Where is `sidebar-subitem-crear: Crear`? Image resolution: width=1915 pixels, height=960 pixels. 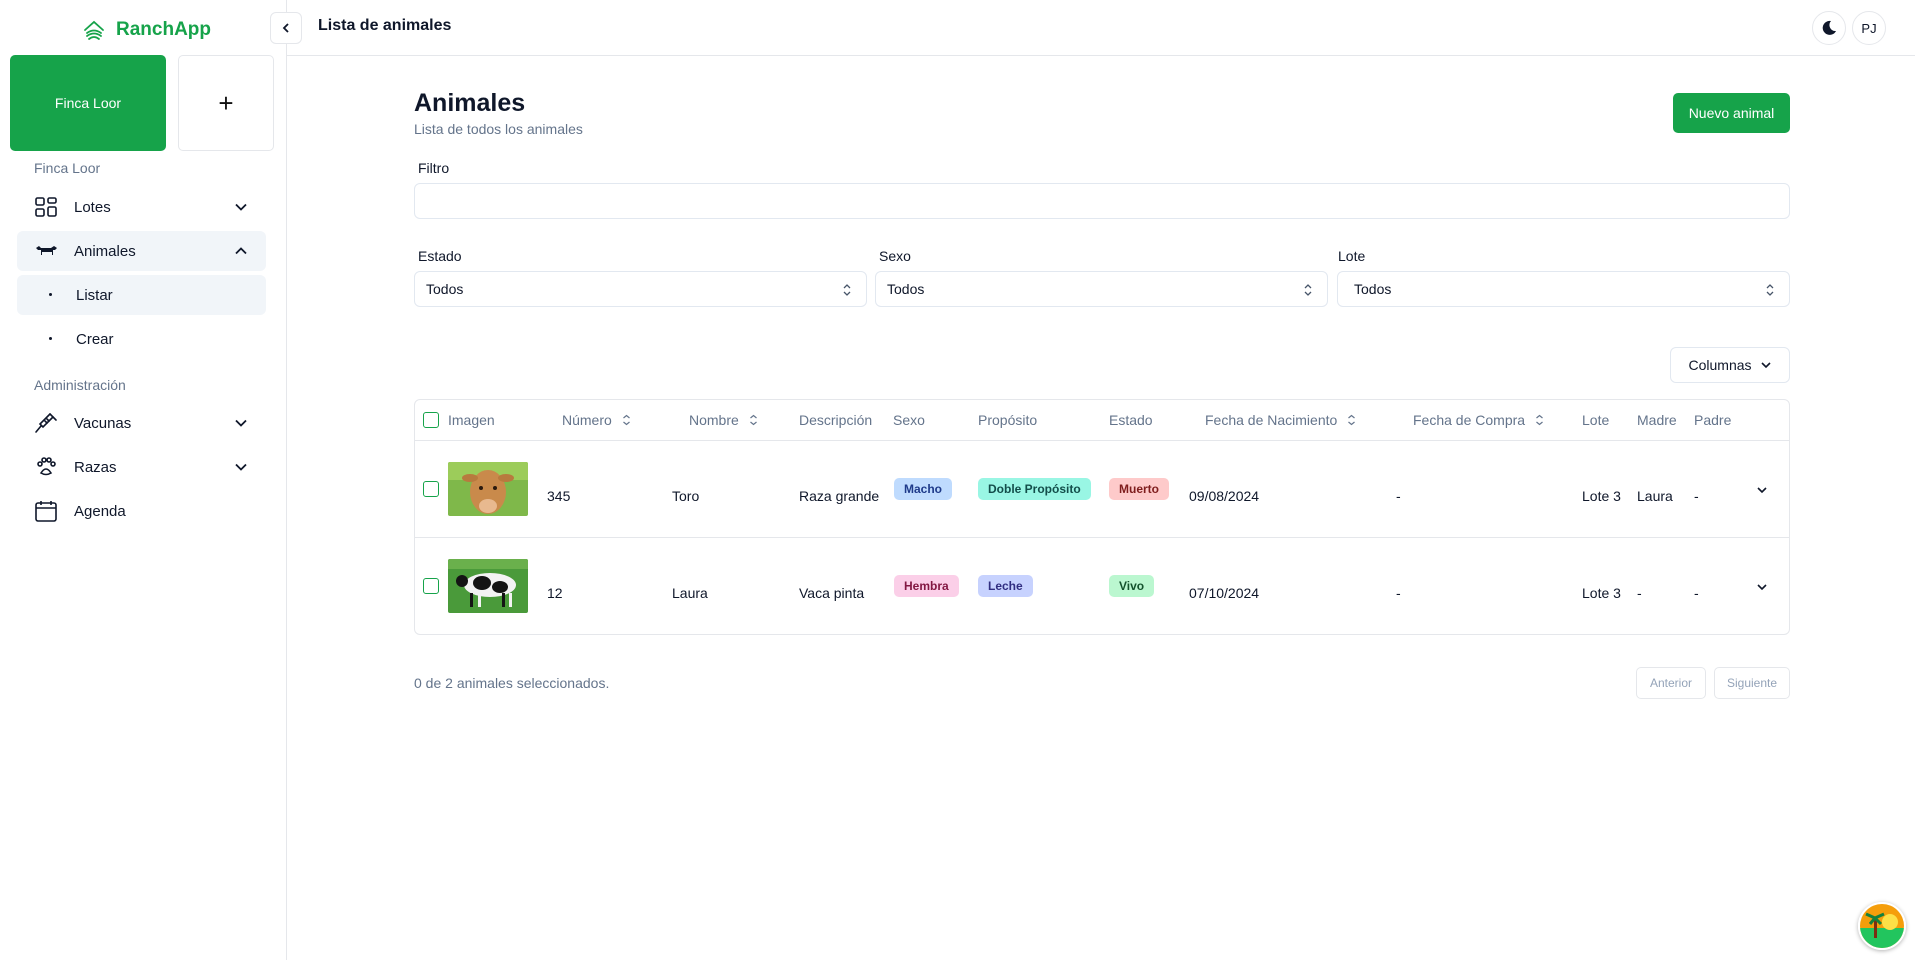 sidebar-subitem-crear: Crear is located at coordinates (141, 339).